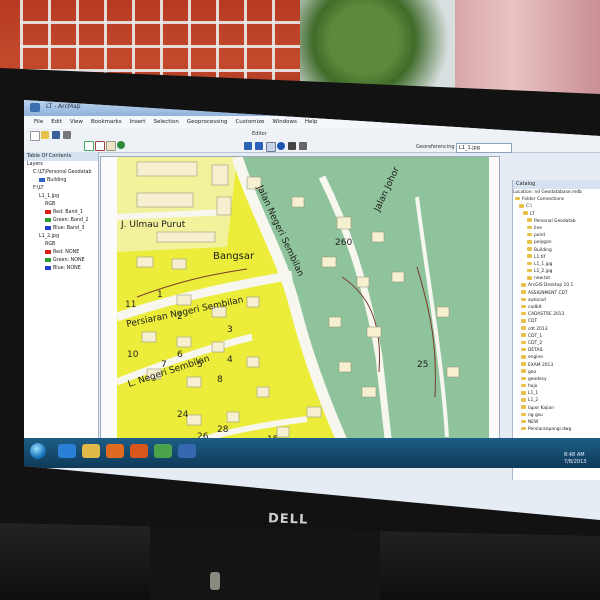 Image resolution: width=600 pixels, height=600 pixels. Describe the element at coordinates (556, 393) in the screenshot. I see `catalog-item: L1_1` at that location.